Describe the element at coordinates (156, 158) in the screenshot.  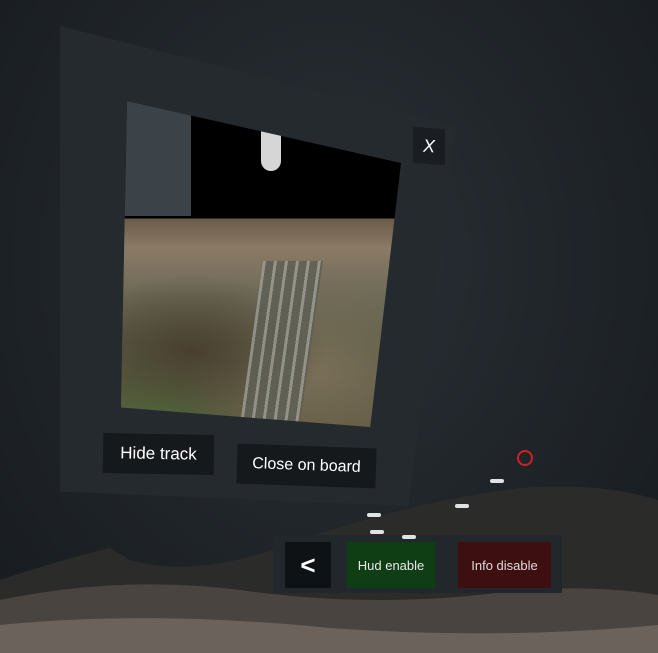
I see `sky-strip` at that location.